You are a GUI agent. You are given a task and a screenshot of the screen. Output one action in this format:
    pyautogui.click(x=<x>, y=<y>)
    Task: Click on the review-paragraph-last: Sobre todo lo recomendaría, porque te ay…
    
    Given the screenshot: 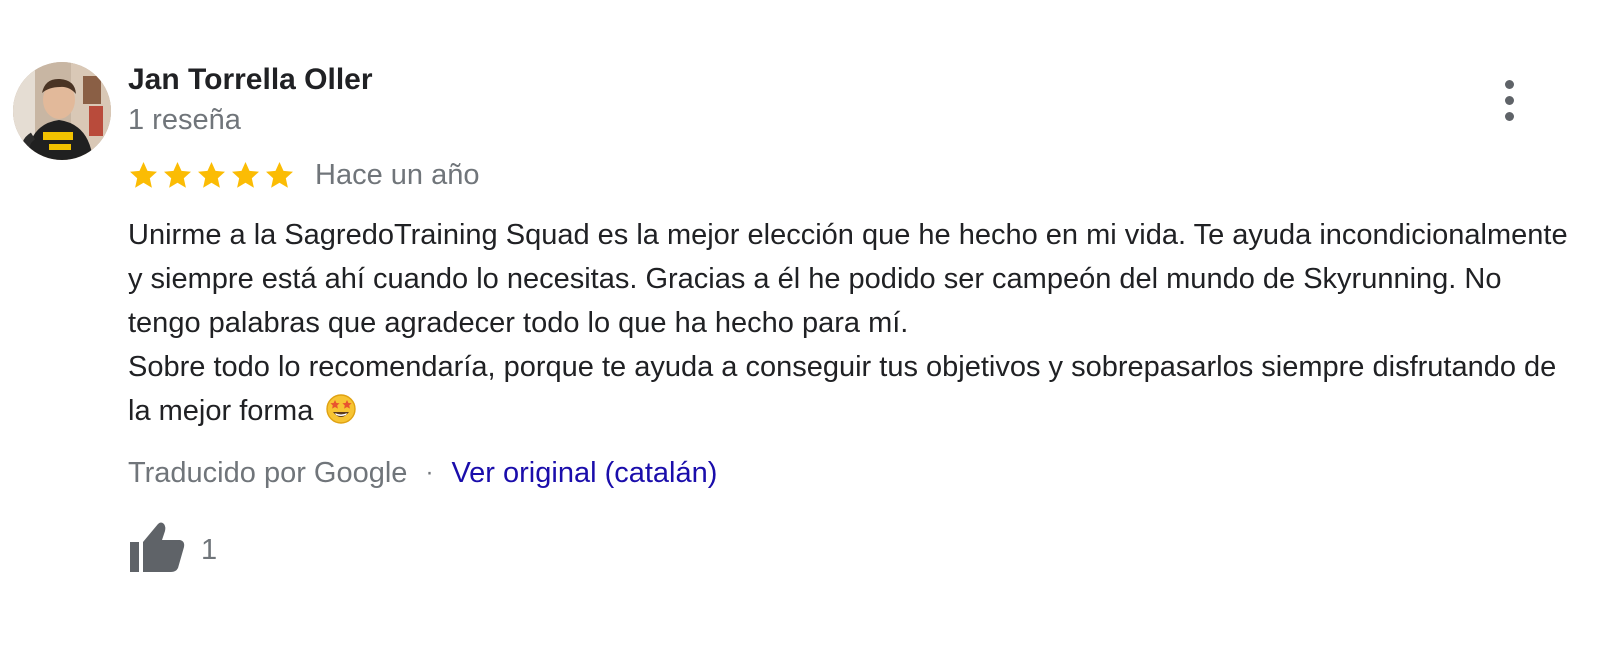 What is the action you would take?
    pyautogui.click(x=848, y=389)
    